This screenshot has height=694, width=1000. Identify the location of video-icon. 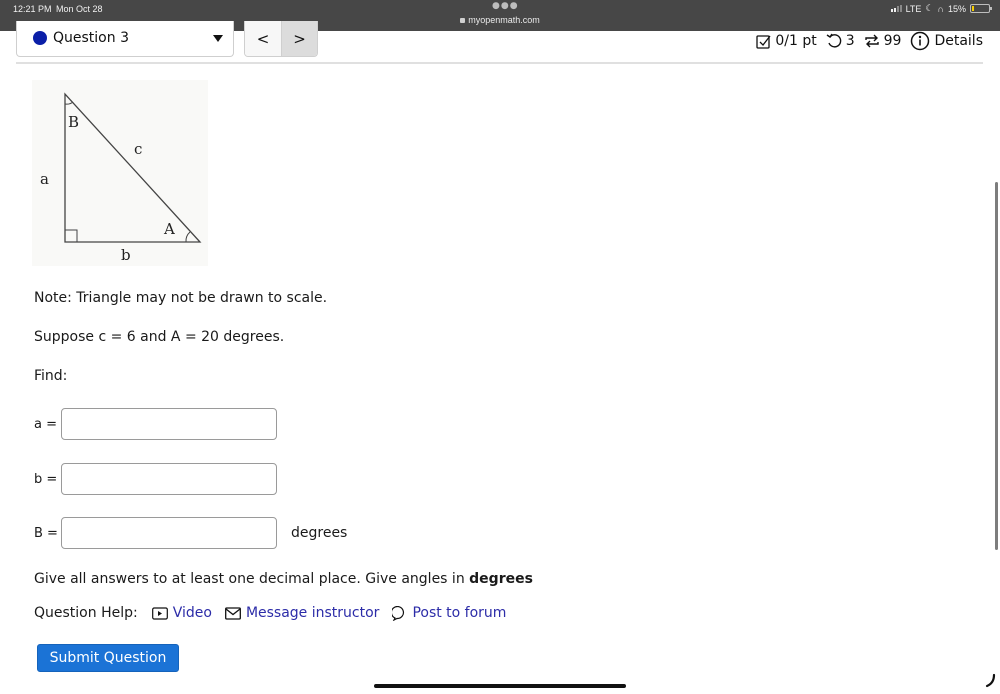
(159, 613).